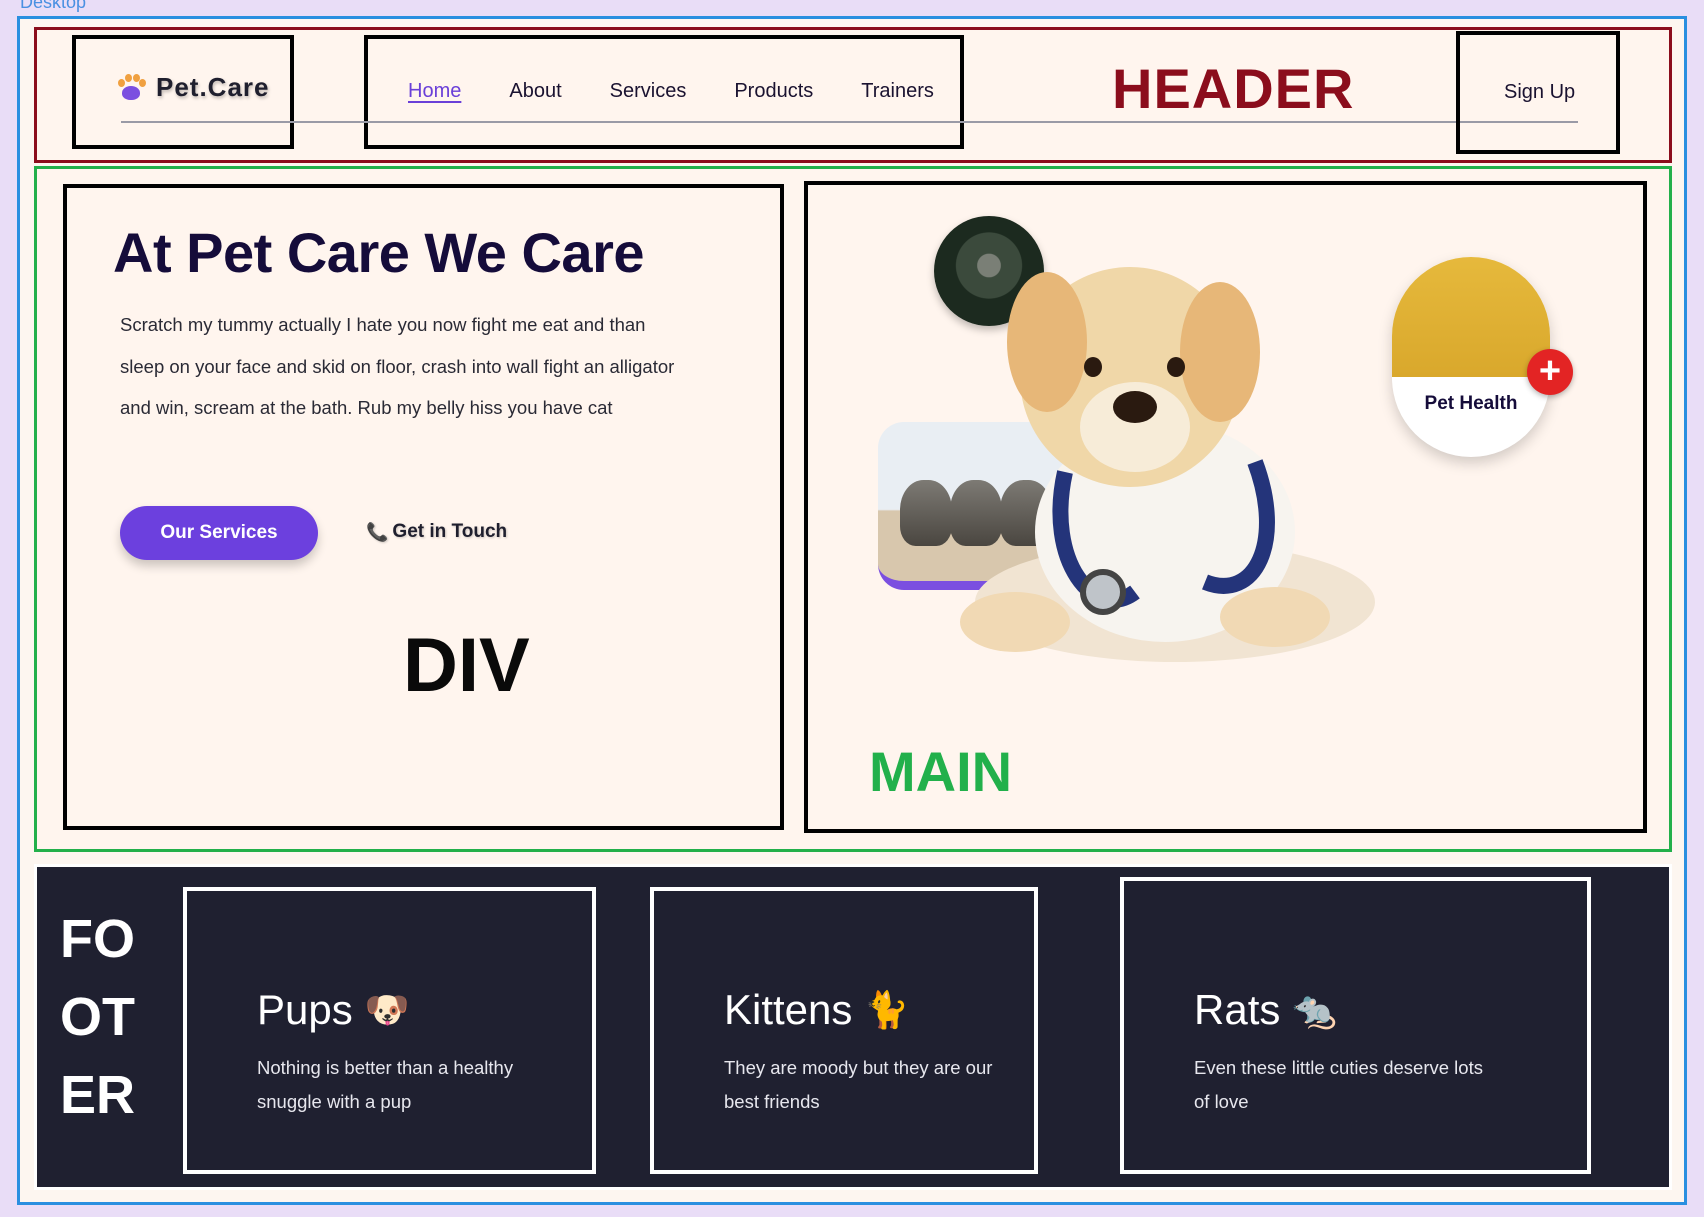 The image size is (1704, 1217). I want to click on paw-icon, so click(131, 88).